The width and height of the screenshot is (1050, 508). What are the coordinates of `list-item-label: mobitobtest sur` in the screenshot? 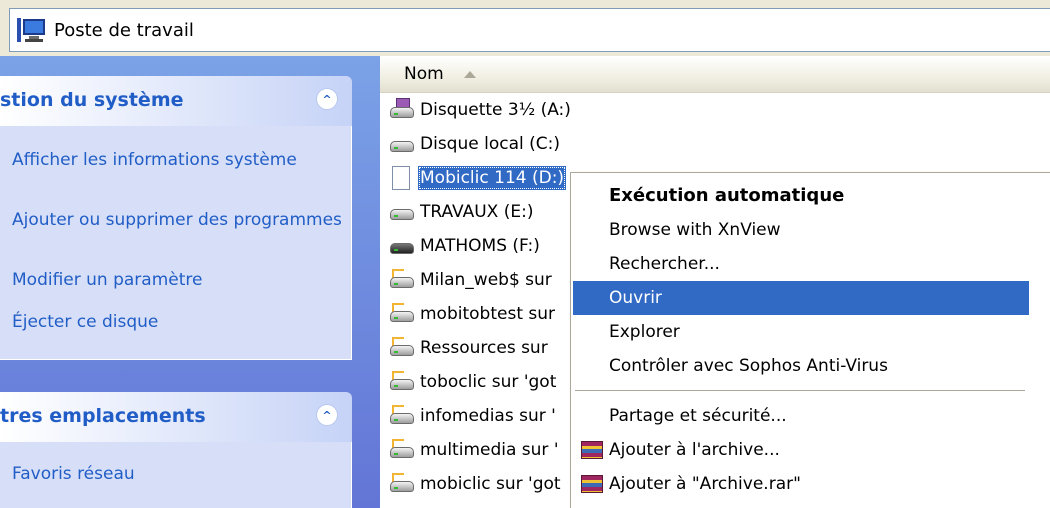 It's located at (488, 314).